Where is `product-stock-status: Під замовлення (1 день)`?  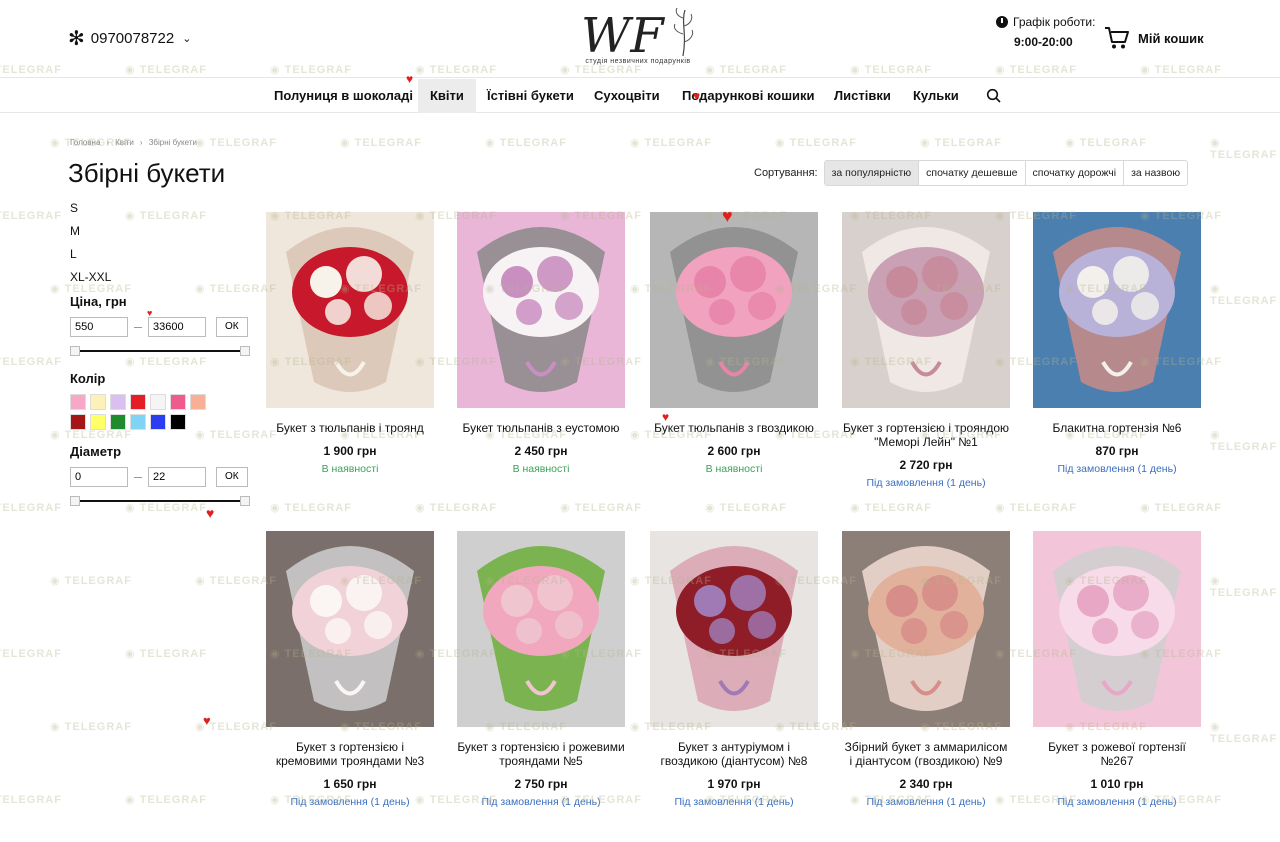
product-stock-status: Під замовлення (1 день) is located at coordinates (350, 802).